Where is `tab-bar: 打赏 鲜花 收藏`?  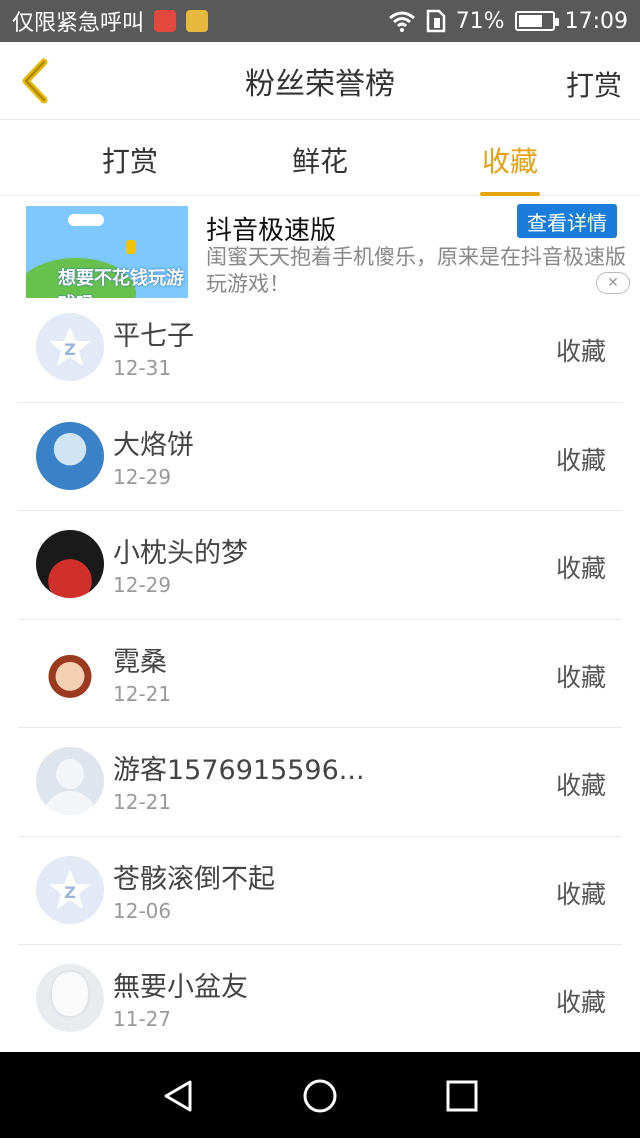
tab-bar: 打赏 鲜花 收藏 is located at coordinates (320, 158).